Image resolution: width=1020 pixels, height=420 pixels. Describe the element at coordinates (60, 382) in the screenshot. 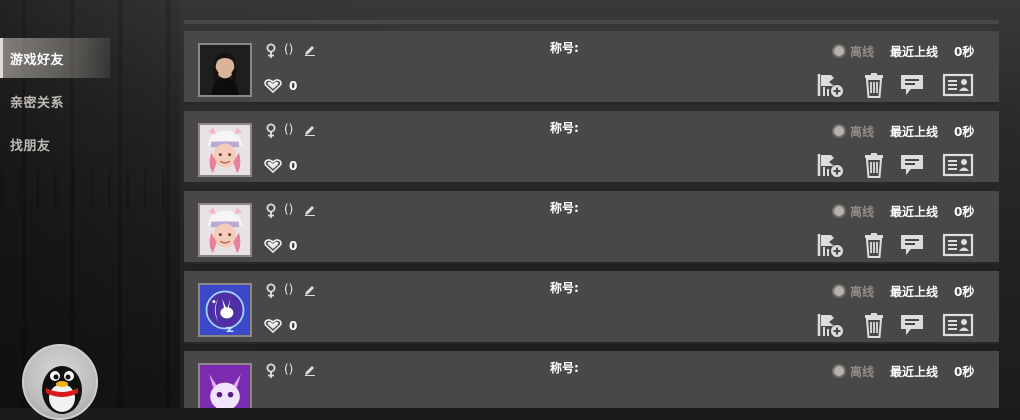

I see `qq-penguin-icon` at that location.